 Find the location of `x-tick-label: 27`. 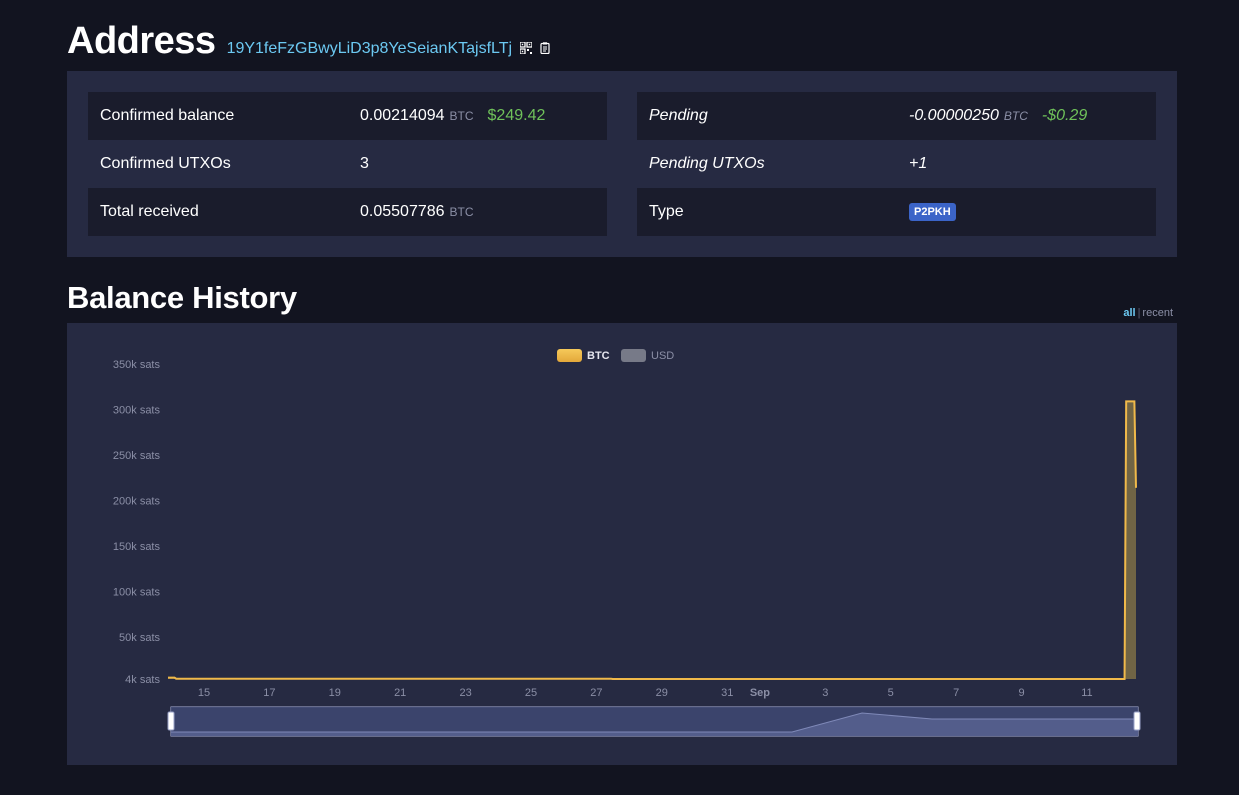

x-tick-label: 27 is located at coordinates (596, 693).